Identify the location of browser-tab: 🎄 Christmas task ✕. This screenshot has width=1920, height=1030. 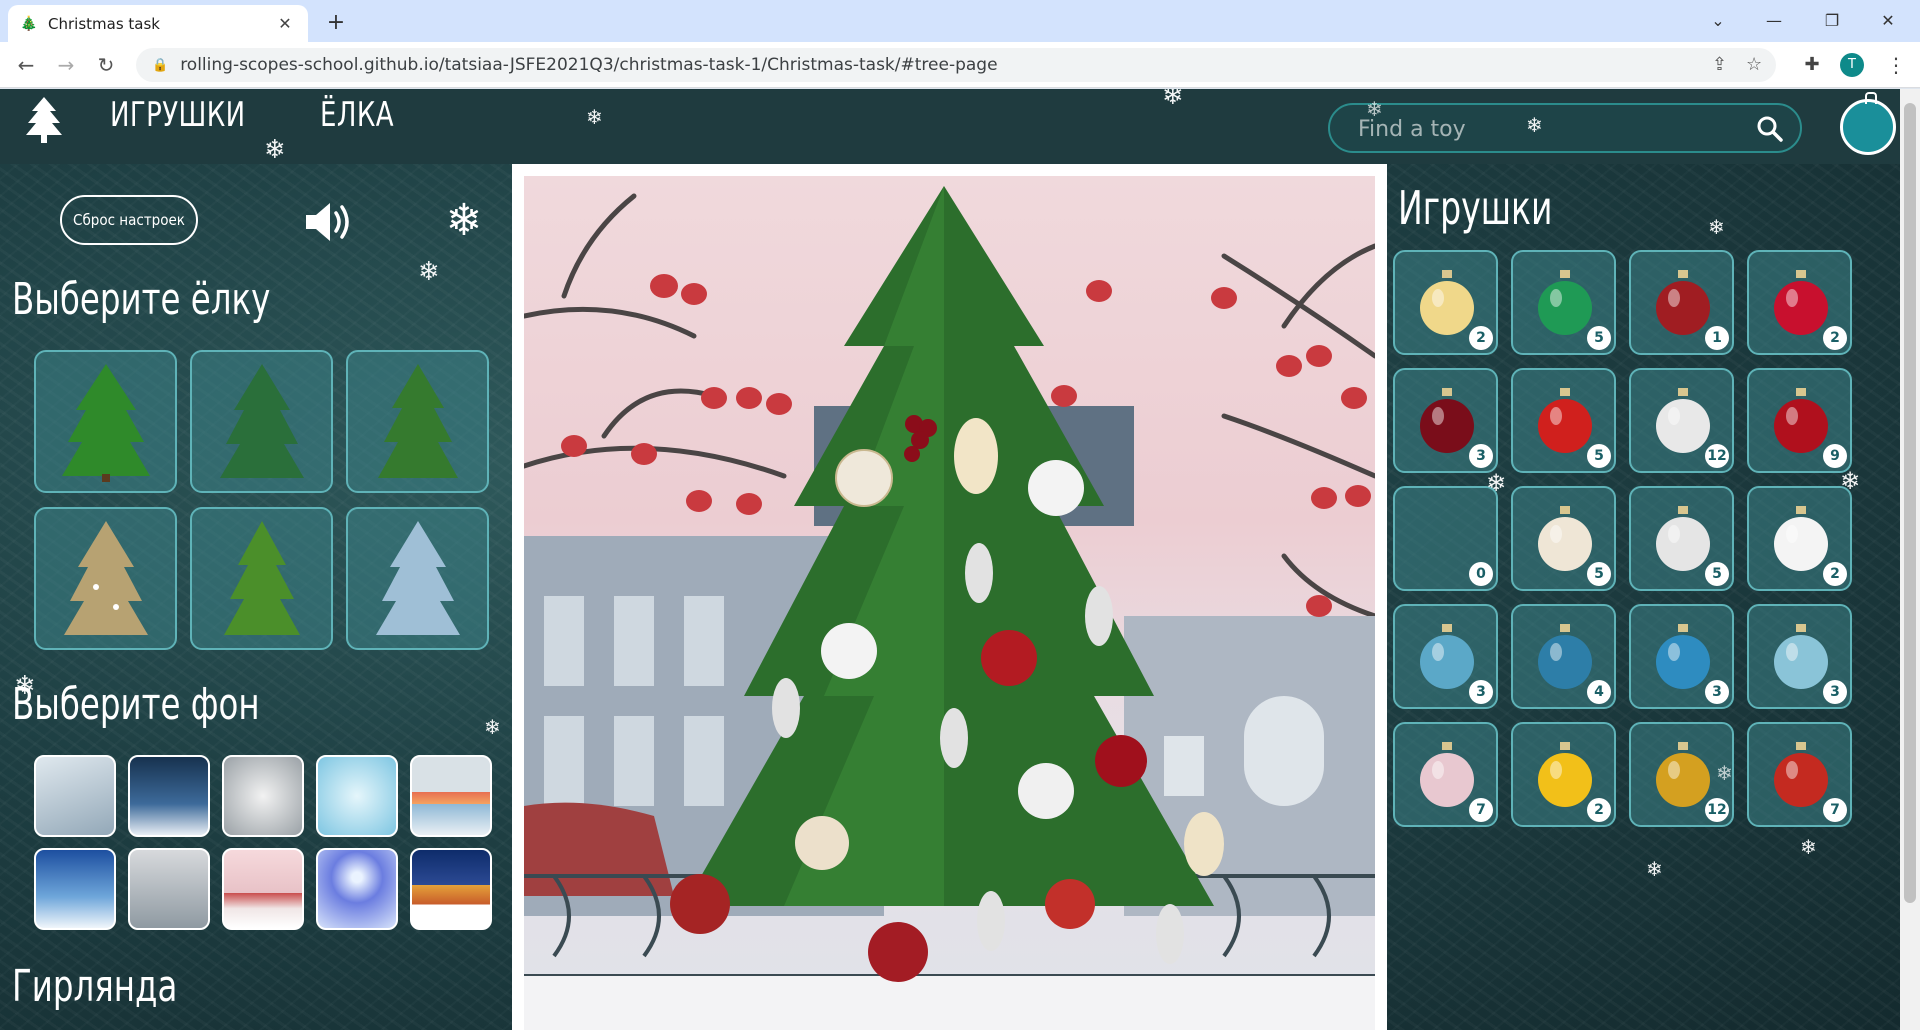
(158, 23).